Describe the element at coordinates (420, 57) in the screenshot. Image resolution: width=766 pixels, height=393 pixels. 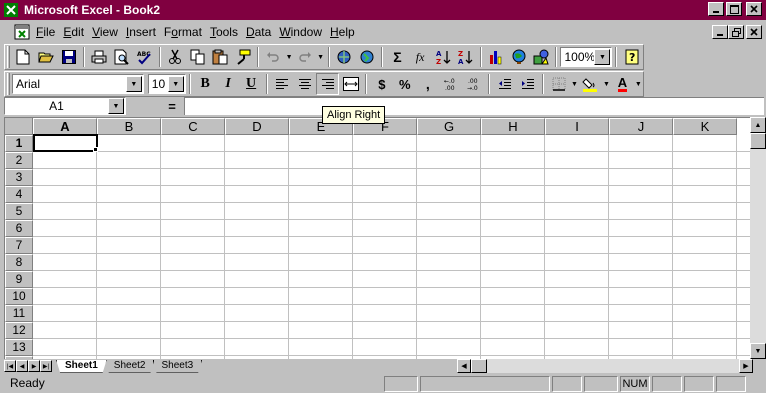
I see `paste-function-icon: fx` at that location.